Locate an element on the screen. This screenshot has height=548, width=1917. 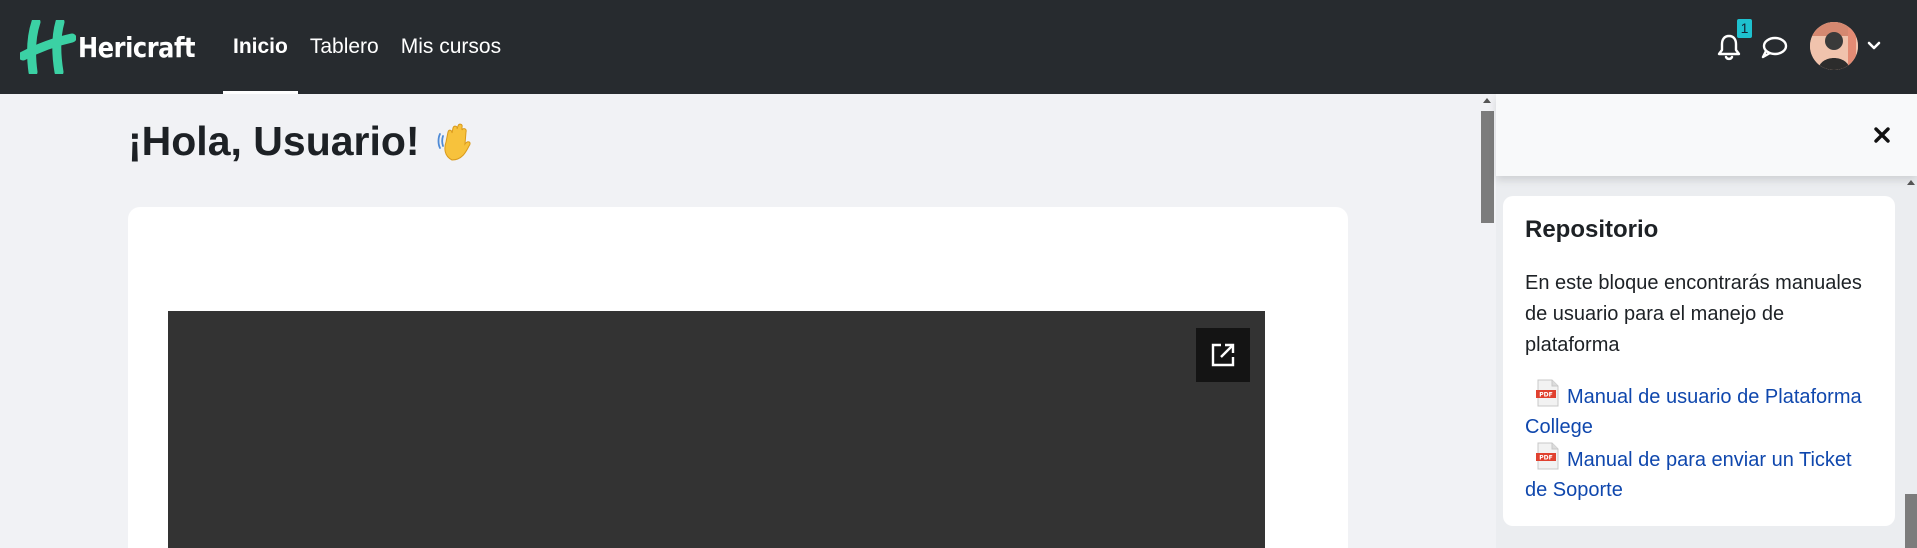
waving-hand-emoji is located at coordinates (454, 142).